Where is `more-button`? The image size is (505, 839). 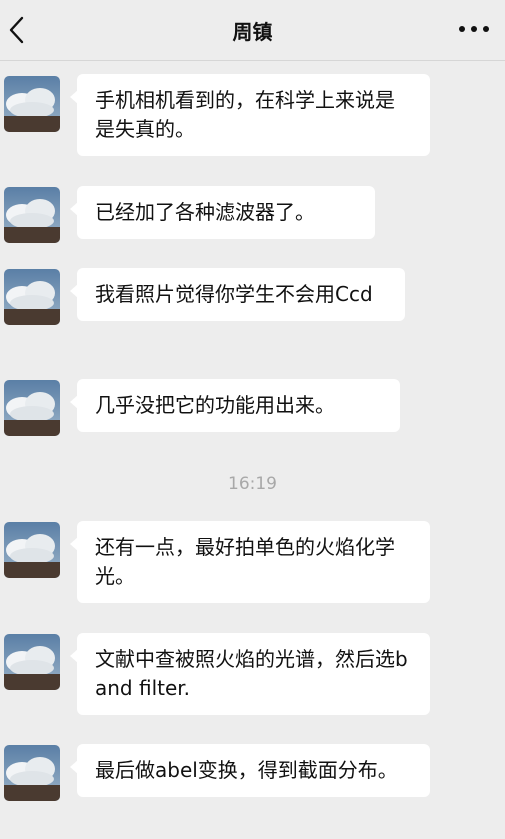
more-button is located at coordinates (474, 29).